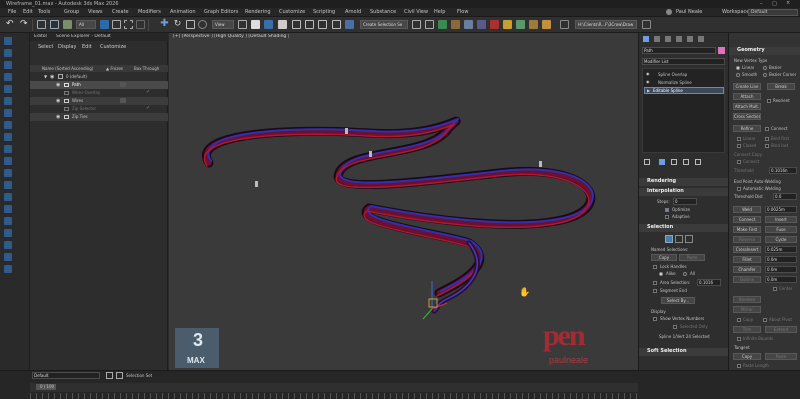  I want to click on insert-button: Insert, so click(781, 219).